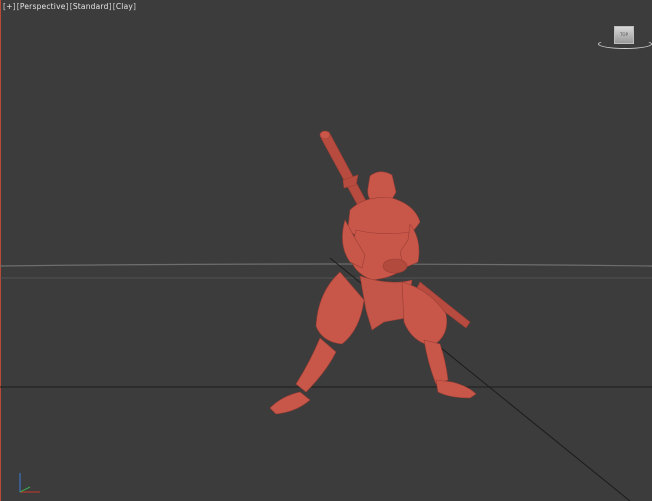 This screenshot has width=652, height=501. What do you see at coordinates (456, 389) in the screenshot?
I see `left-foot` at bounding box center [456, 389].